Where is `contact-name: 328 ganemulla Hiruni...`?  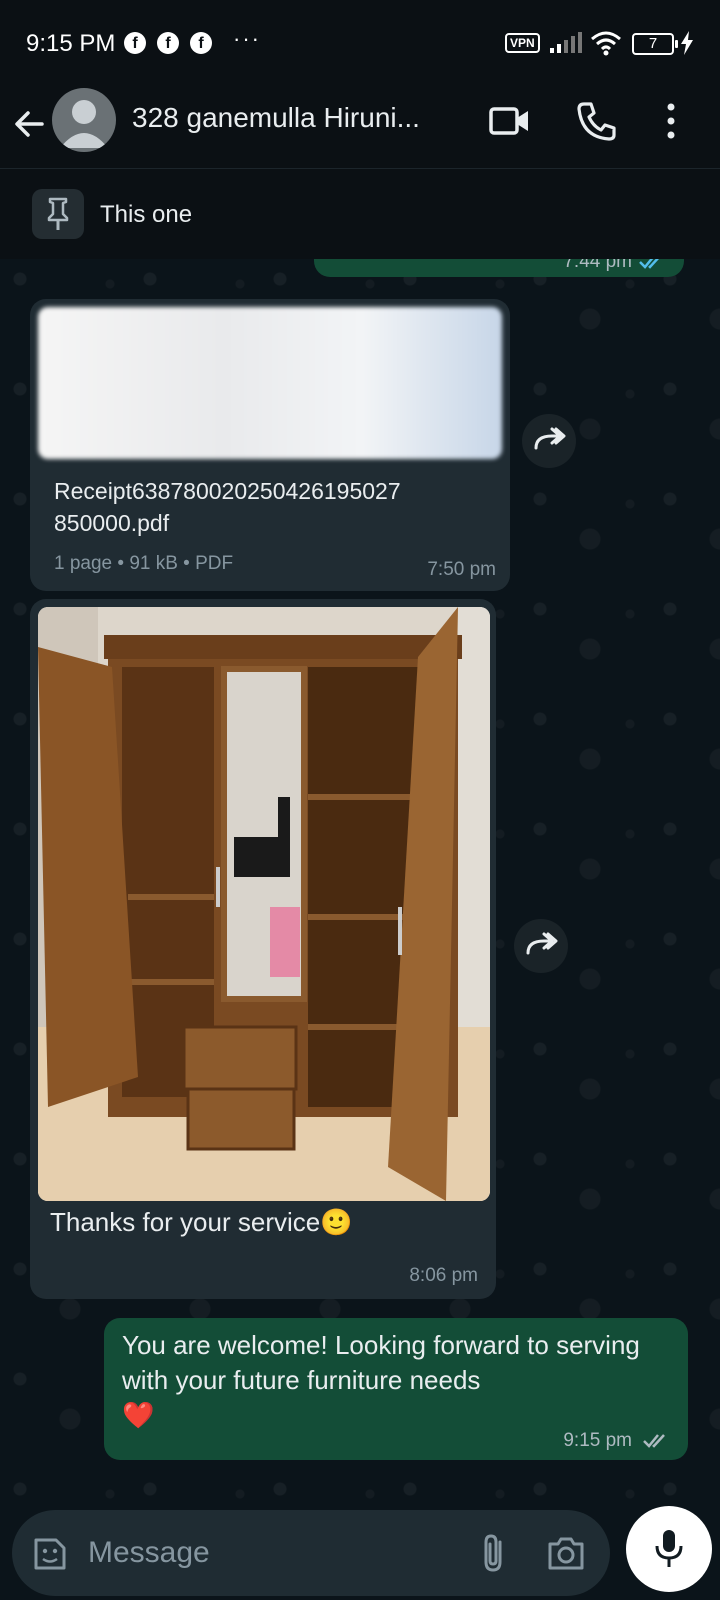
contact-name: 328 ganemulla Hiruni... is located at coordinates (276, 118).